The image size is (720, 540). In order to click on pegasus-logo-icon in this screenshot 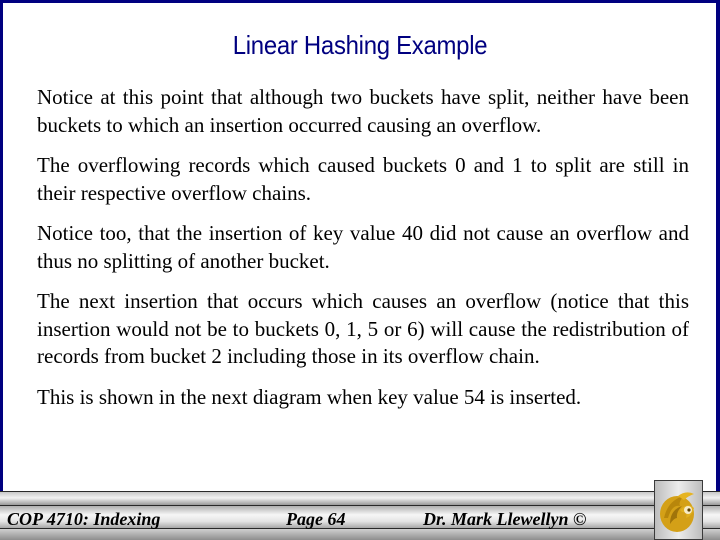, I will do `click(677, 512)`.